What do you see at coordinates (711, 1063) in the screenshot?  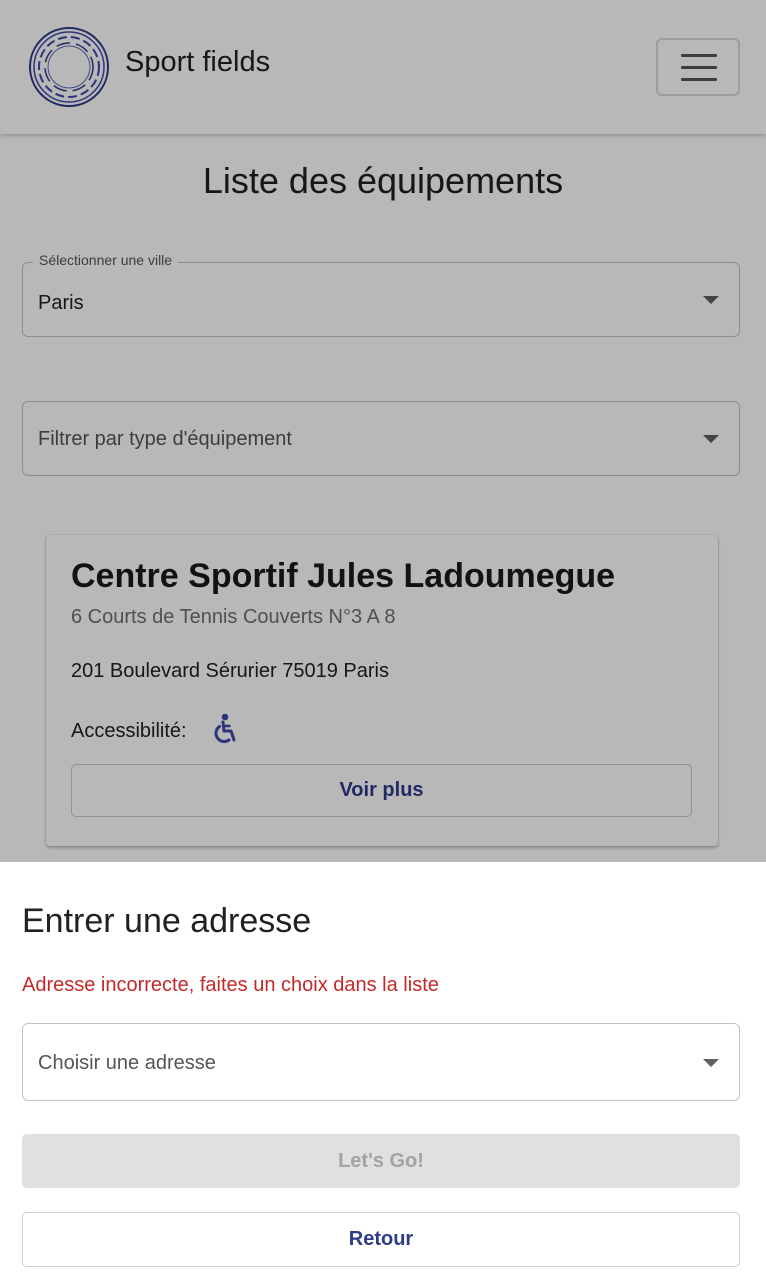 I see `chevron-down-icon` at bounding box center [711, 1063].